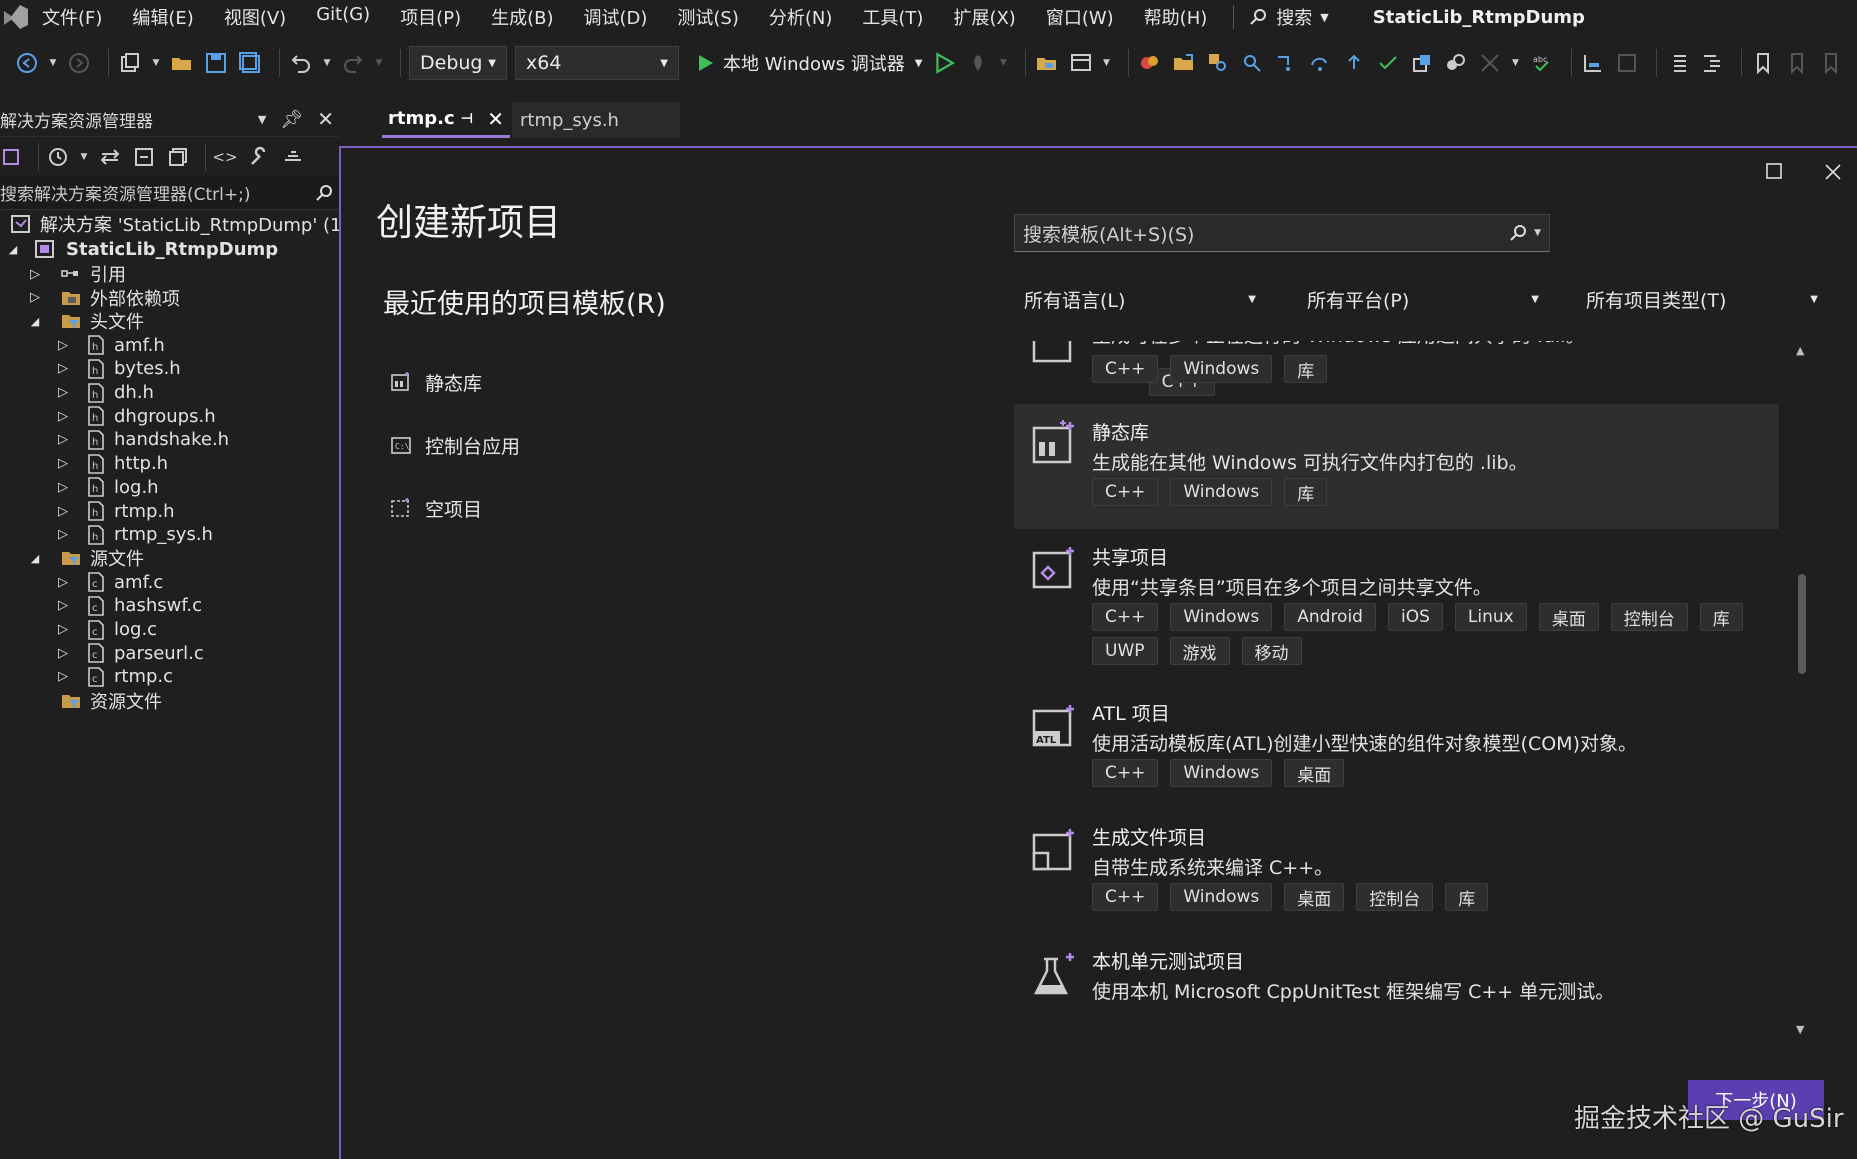 This screenshot has width=1857, height=1159. I want to click on solution-home-icon, so click(13, 157).